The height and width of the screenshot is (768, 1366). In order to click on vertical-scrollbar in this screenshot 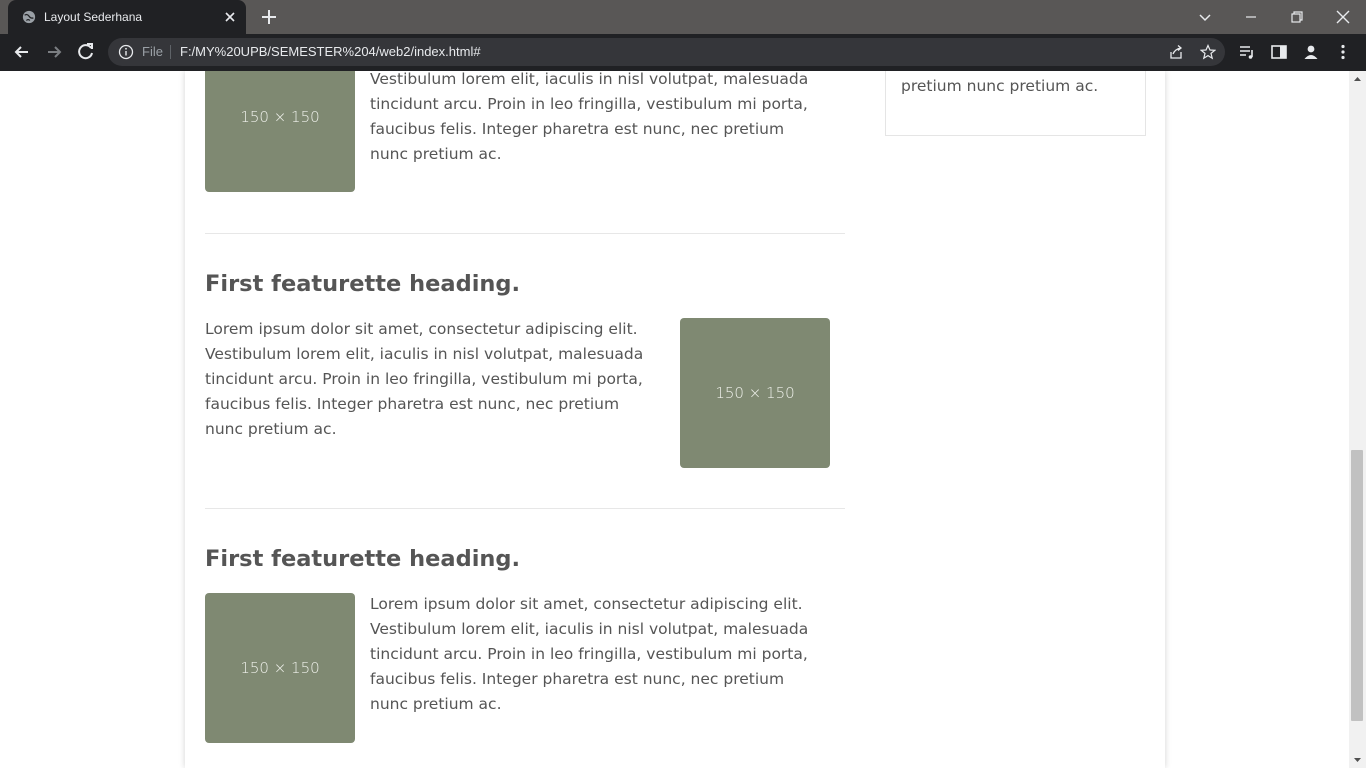, I will do `click(1357, 419)`.